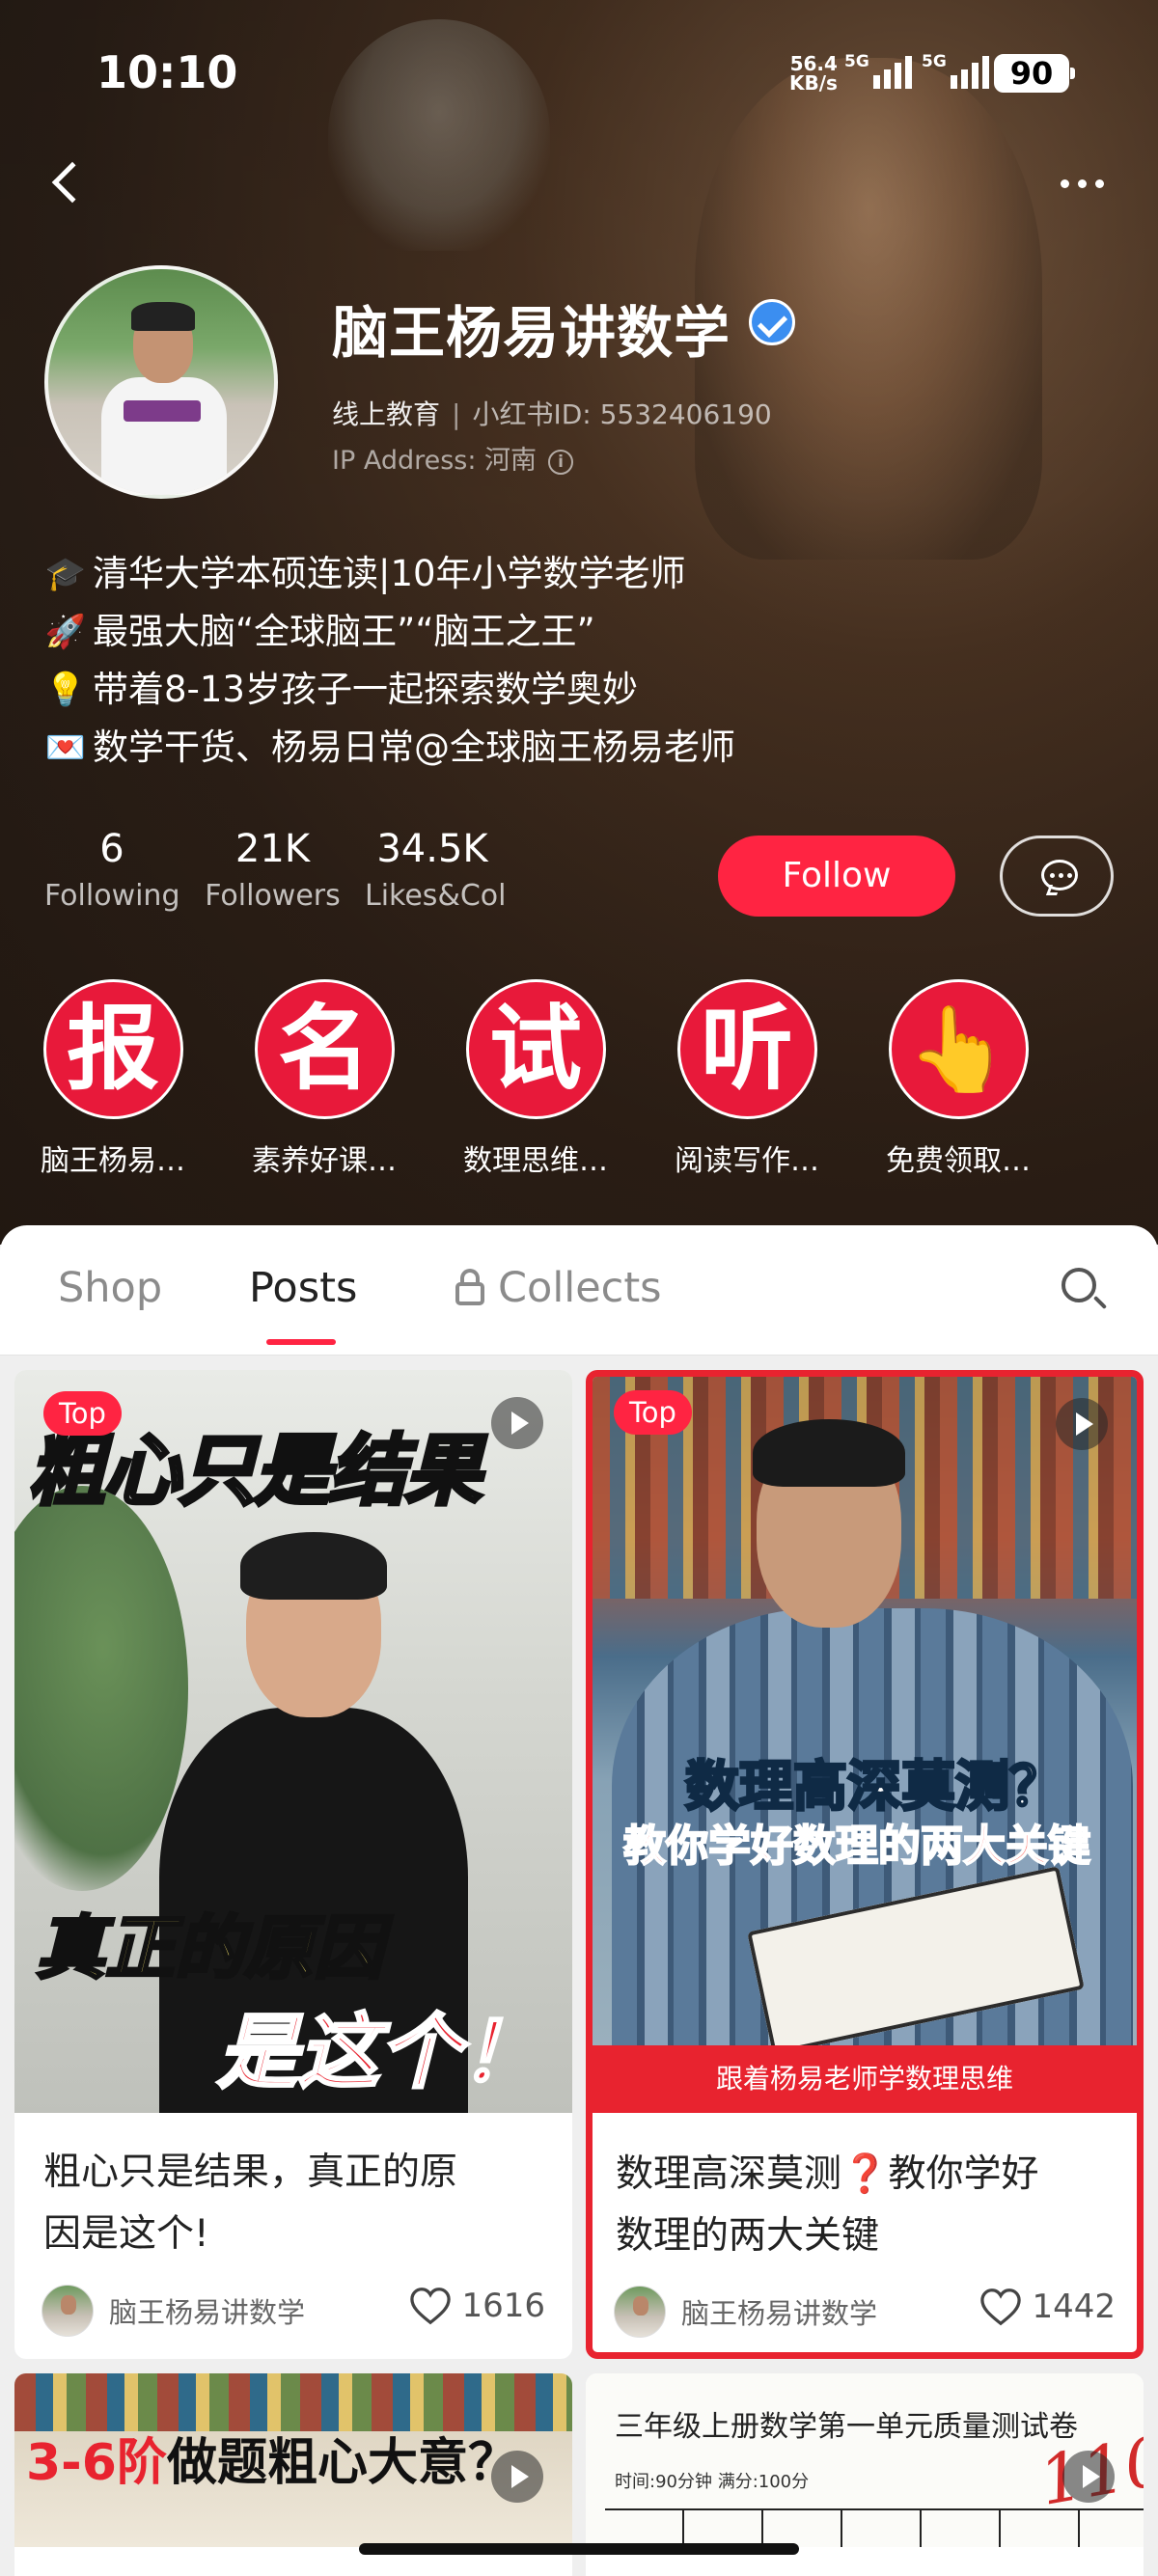 The width and height of the screenshot is (1158, 2576). Describe the element at coordinates (386, 414) in the screenshot. I see `profile-category: 线上教育` at that location.